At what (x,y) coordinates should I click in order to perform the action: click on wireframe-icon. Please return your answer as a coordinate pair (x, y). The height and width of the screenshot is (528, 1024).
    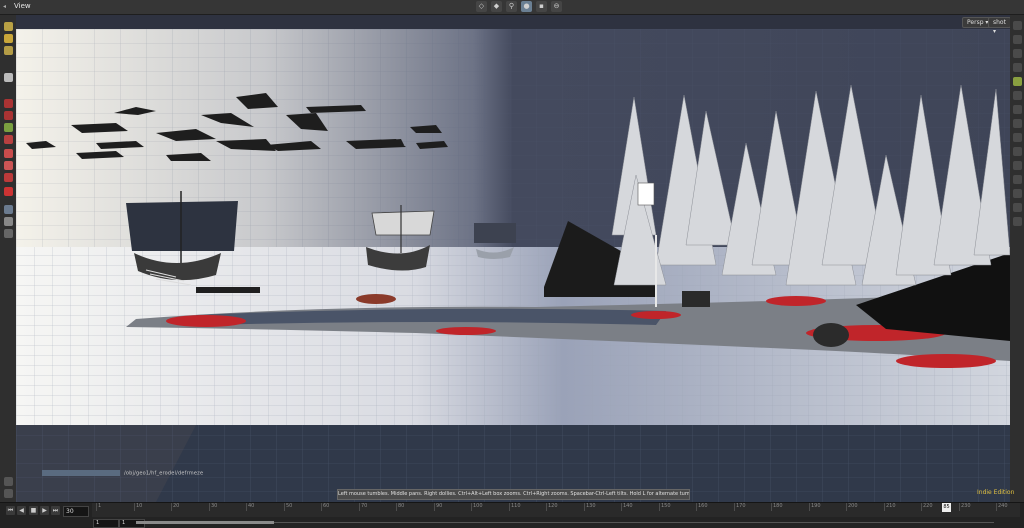
    Looking at the image, I should click on (1017, 53).